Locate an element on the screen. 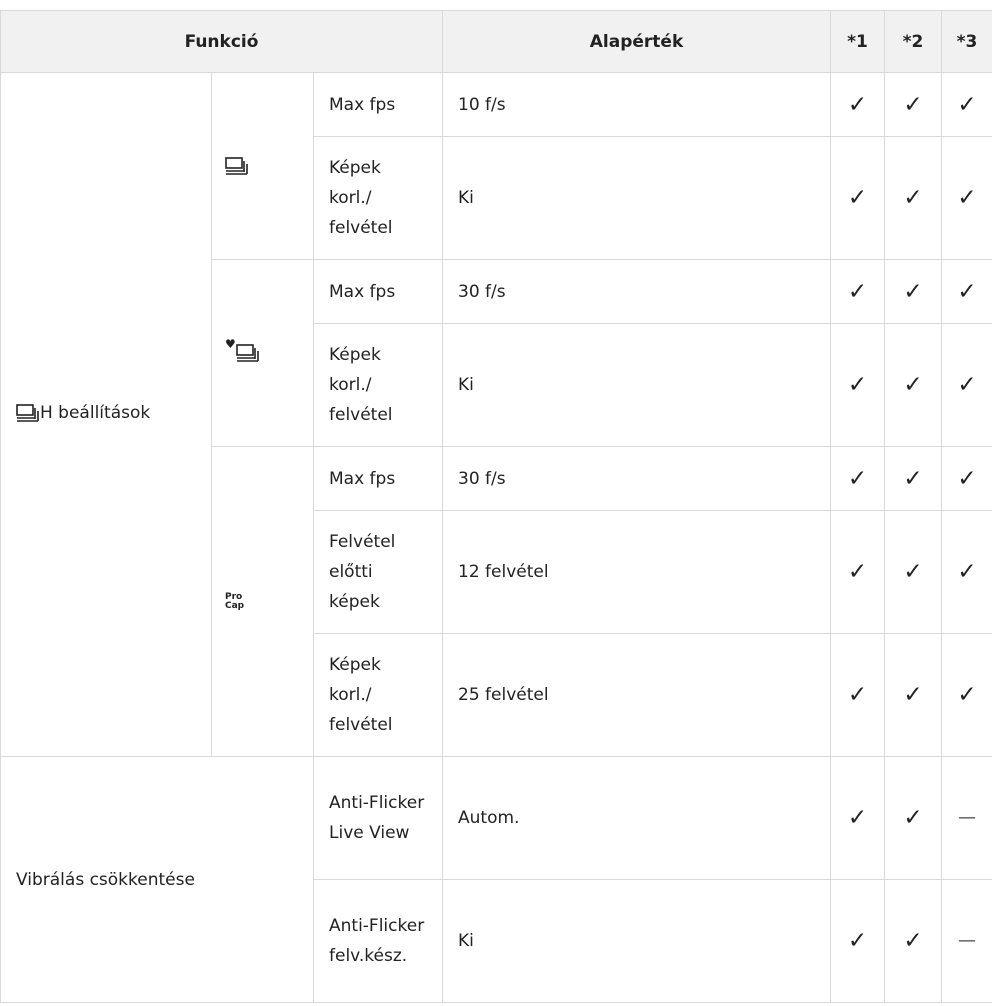 Image resolution: width=992 pixels, height=1006 pixels. setting-name: Anti-Flicker felv.kész. is located at coordinates (378, 941).